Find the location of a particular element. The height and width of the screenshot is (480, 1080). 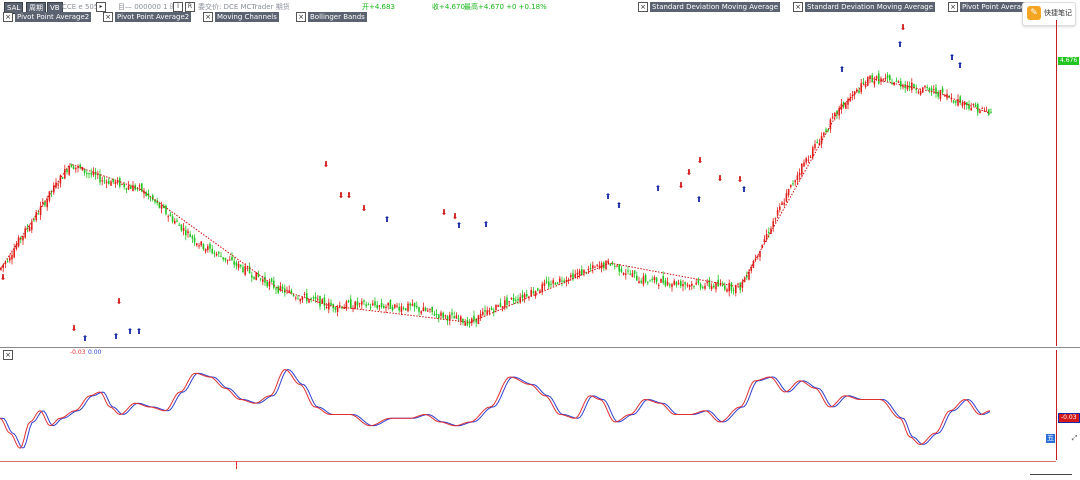

note-icon: ✎ is located at coordinates (1034, 13).